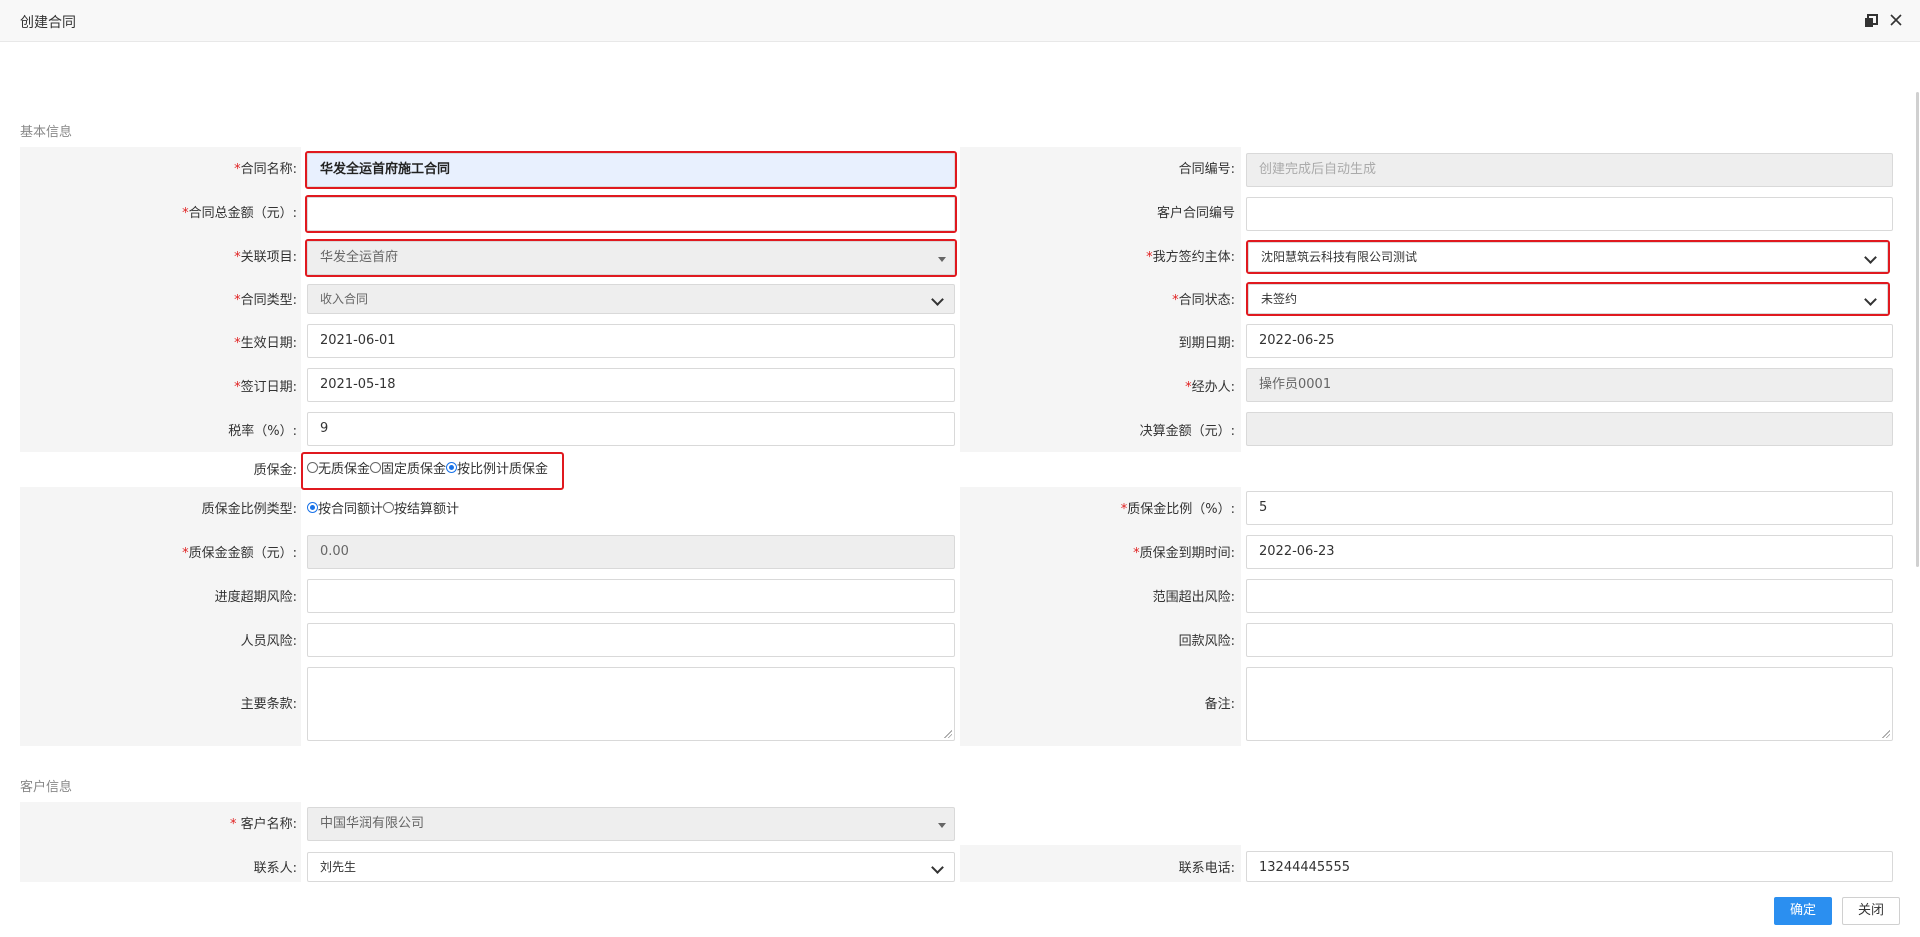 This screenshot has height=937, width=1920. I want to click on tax-rate-label: 税率（%）:, so click(262, 431).